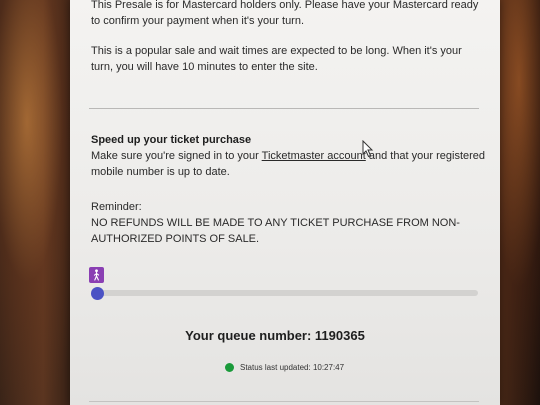 This screenshot has height=405, width=540. What do you see at coordinates (275, 335) in the screenshot?
I see `queue-number: Your queue number: 1190365` at bounding box center [275, 335].